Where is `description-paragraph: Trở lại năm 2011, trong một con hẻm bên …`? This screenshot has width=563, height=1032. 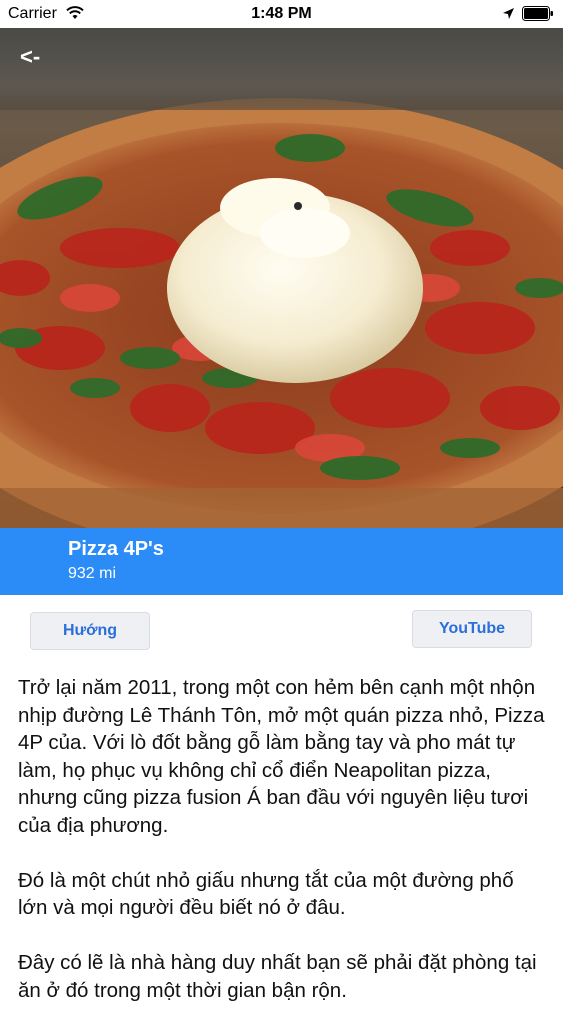 description-paragraph: Trở lại năm 2011, trong một con hẻm bên … is located at coordinates (281, 756).